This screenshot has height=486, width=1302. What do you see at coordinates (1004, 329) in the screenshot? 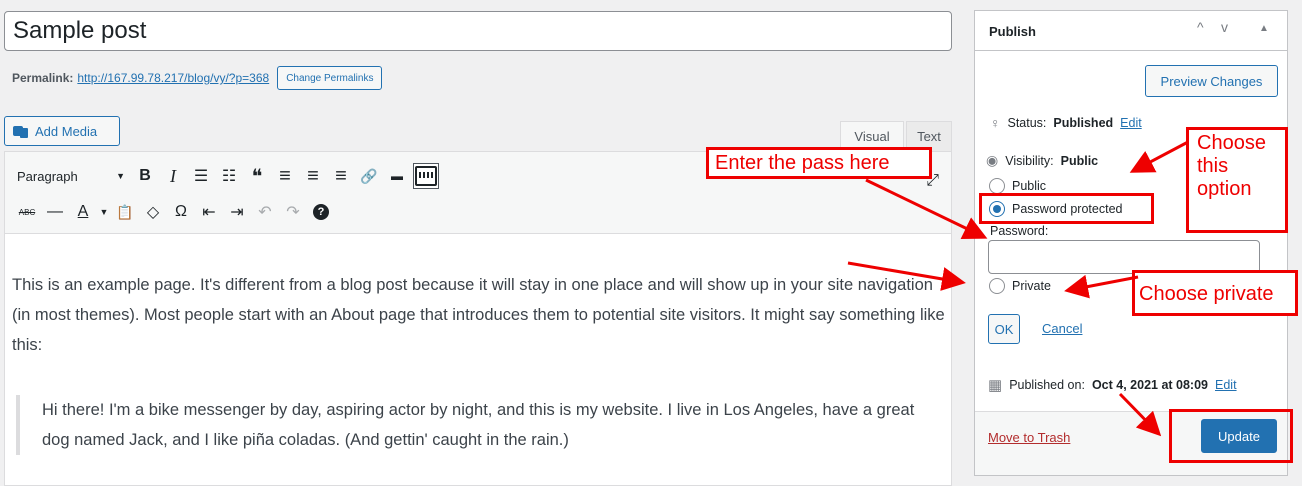
I see `ok-button: OK` at bounding box center [1004, 329].